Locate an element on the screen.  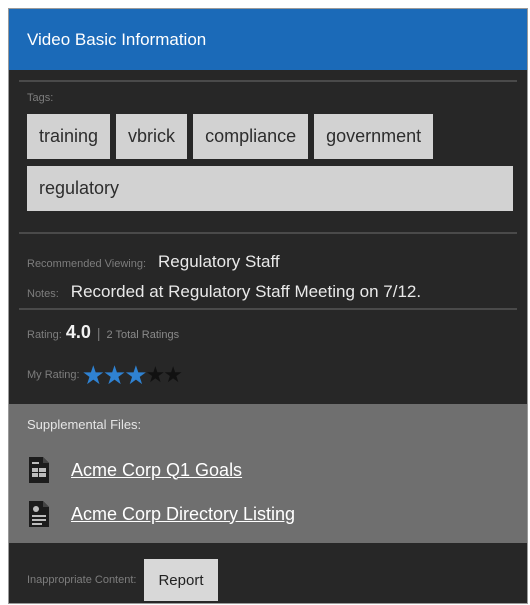
panel-title: Video Basic Information is located at coordinates (117, 39).